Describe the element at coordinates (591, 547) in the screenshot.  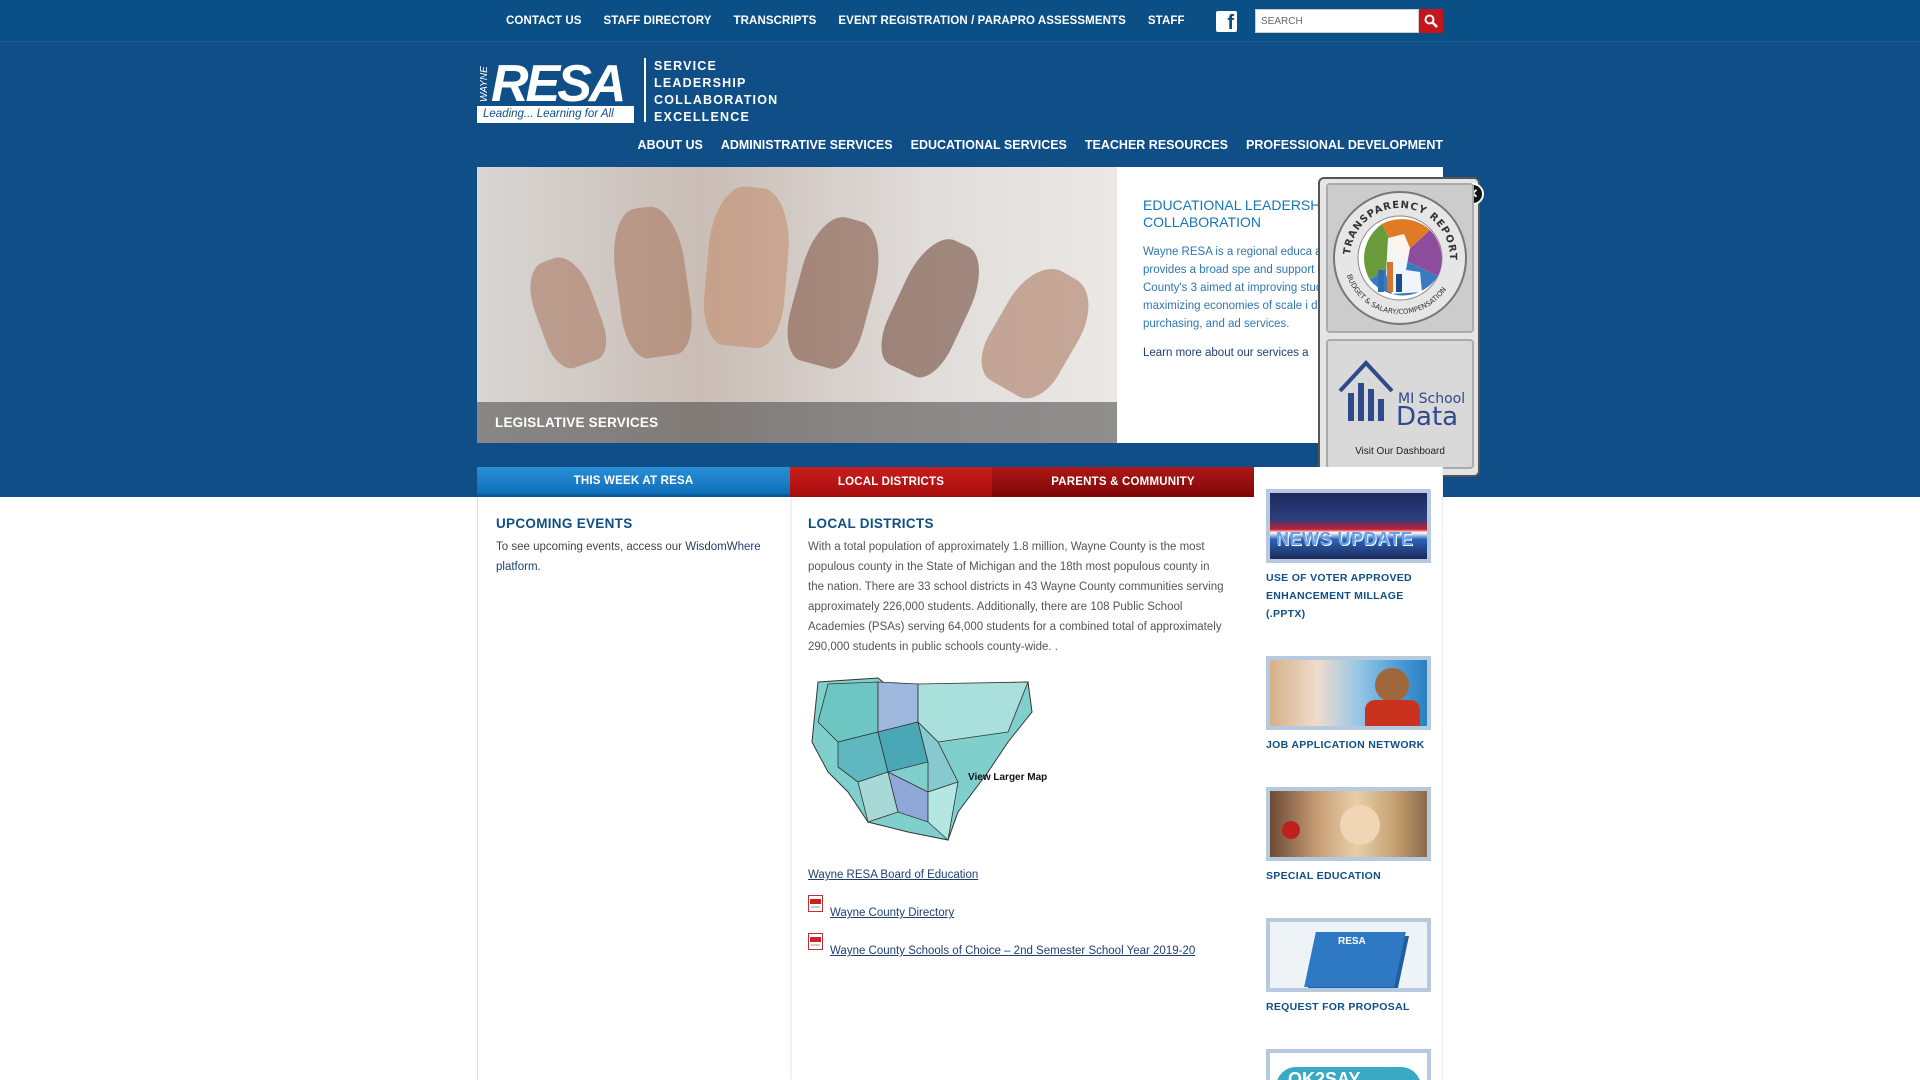
I see `upcoming-events-intro: To see upcoming events, access our` at that location.